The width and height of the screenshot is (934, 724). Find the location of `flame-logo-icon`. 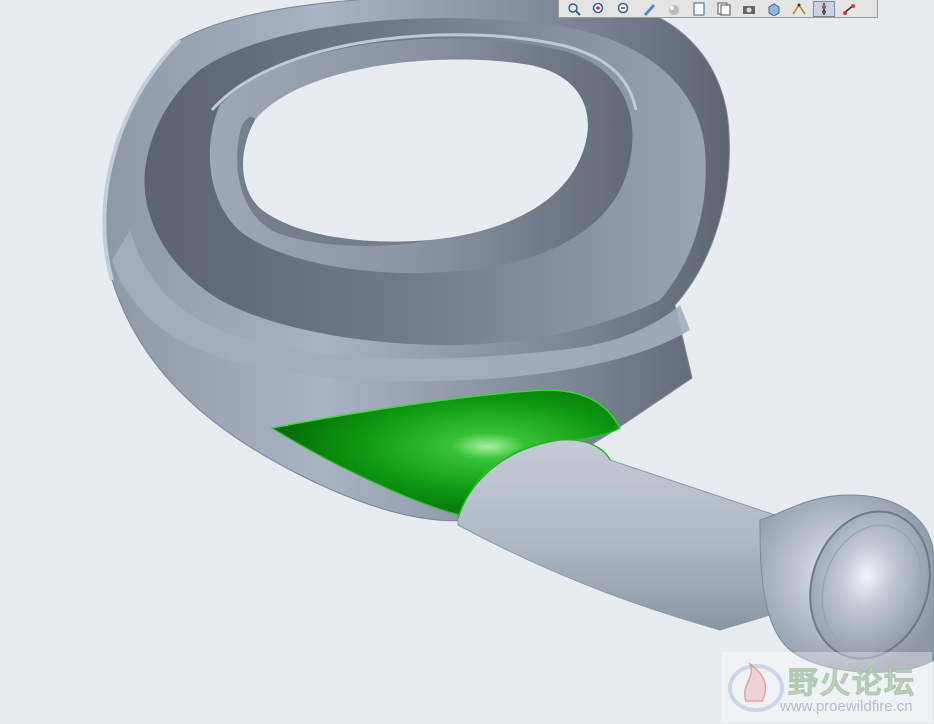

flame-logo-icon is located at coordinates (756, 686).